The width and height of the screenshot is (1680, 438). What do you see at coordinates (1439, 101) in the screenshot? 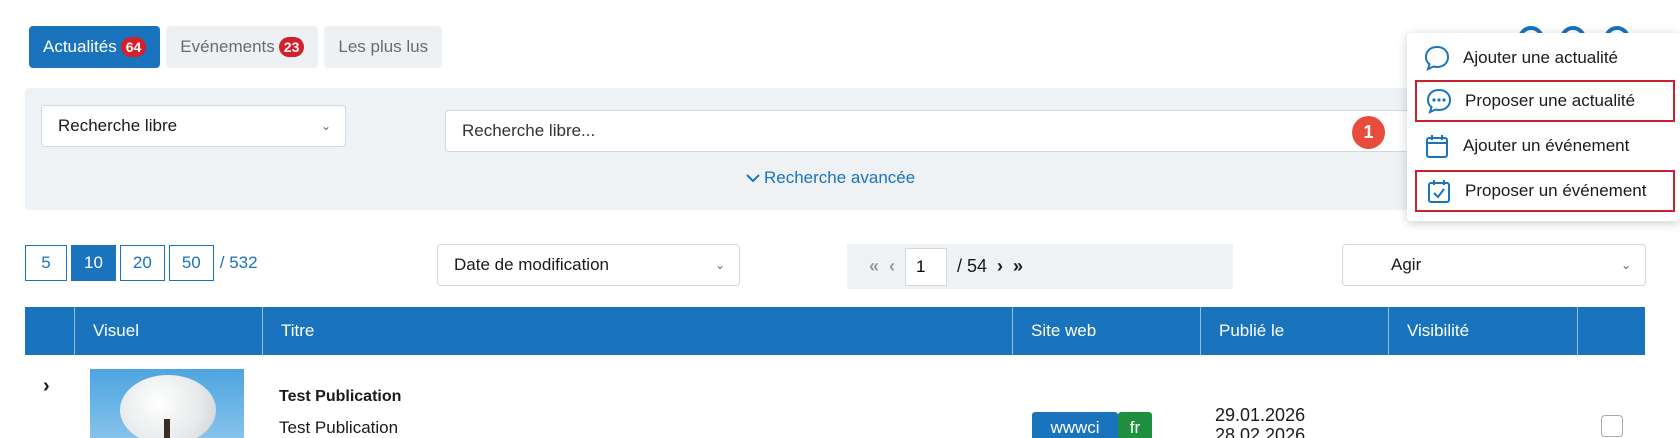
I see `chat-dots-icon` at bounding box center [1439, 101].